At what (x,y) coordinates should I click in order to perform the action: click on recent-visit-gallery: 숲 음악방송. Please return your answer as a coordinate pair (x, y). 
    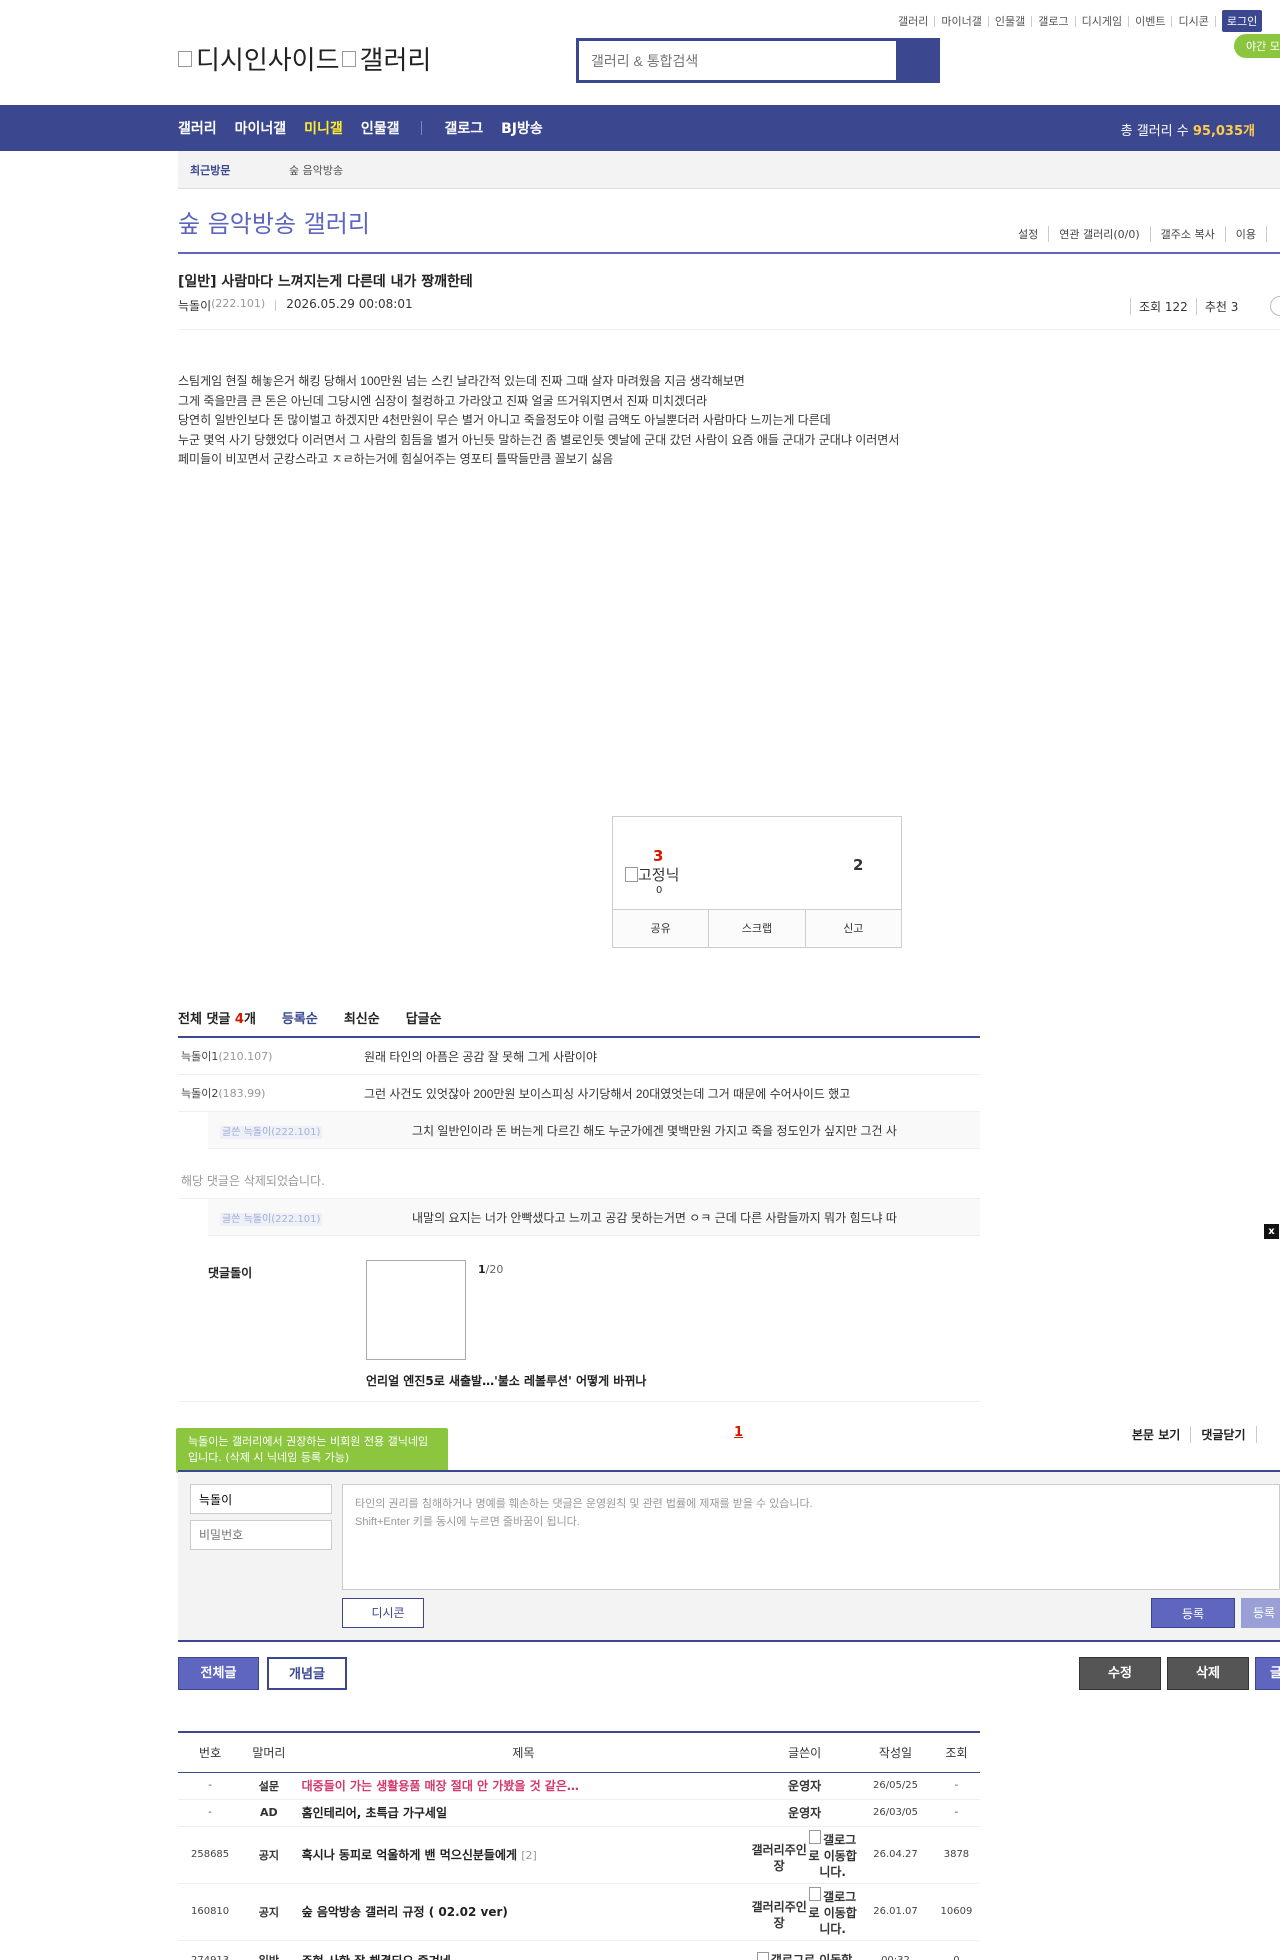
    Looking at the image, I should click on (316, 170).